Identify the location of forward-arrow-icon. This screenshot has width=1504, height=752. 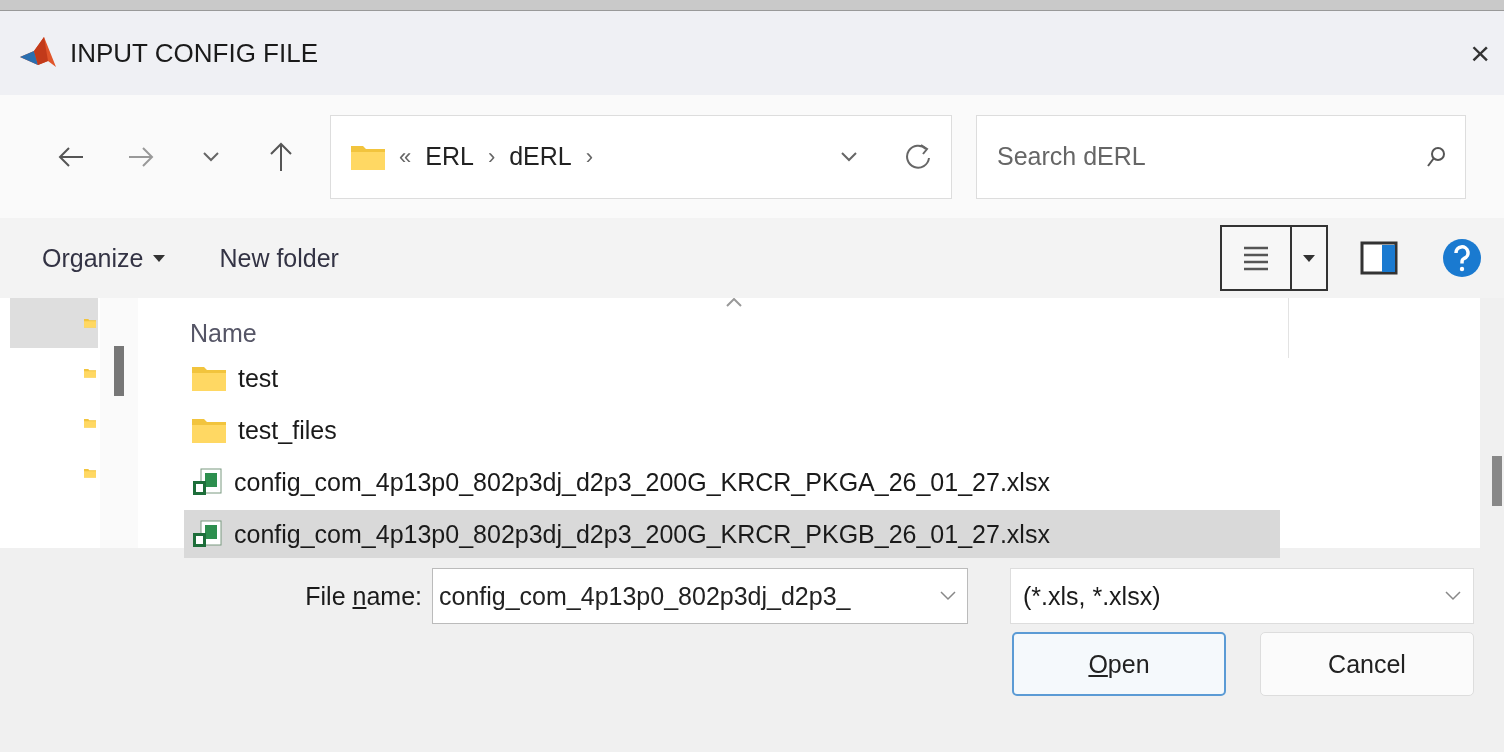
(141, 156).